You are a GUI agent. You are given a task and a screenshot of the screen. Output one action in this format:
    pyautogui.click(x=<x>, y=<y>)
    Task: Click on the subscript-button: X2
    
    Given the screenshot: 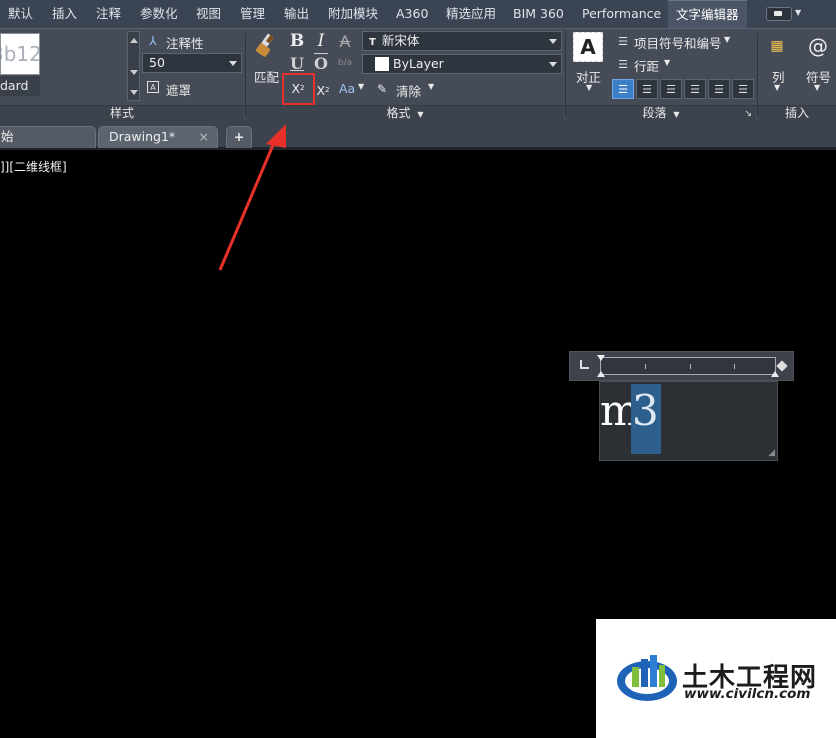 What is the action you would take?
    pyautogui.click(x=323, y=90)
    